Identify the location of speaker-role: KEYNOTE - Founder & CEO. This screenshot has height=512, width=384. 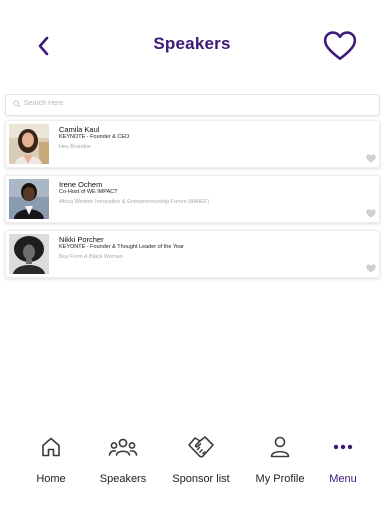
(94, 137).